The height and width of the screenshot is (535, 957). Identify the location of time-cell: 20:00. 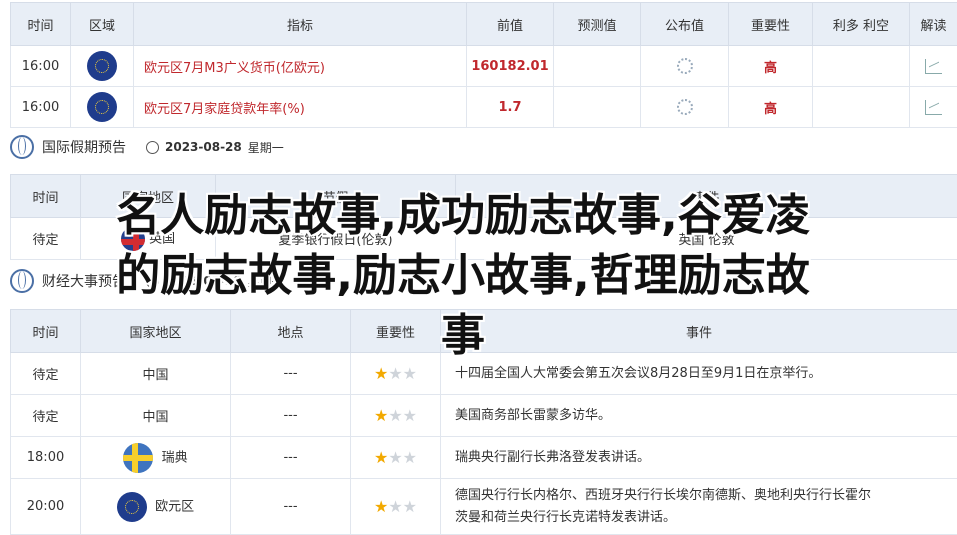
(46, 507).